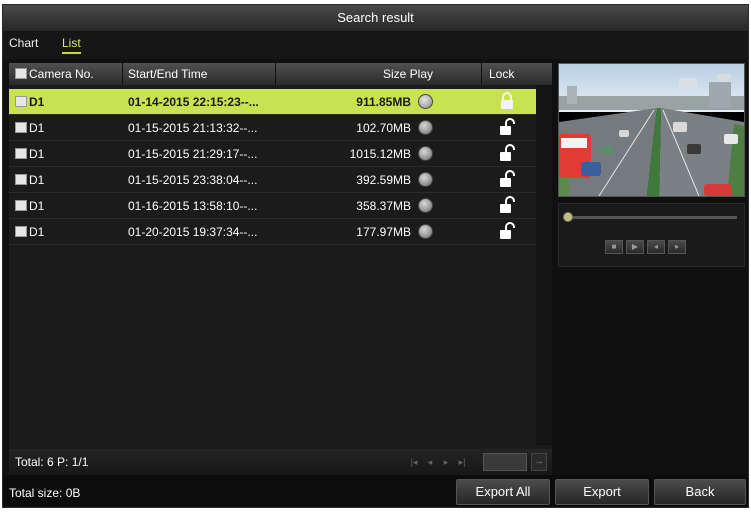 The height and width of the screenshot is (512, 751). I want to click on playback-panel: ■ ▶ ◂ ▸, so click(651, 235).